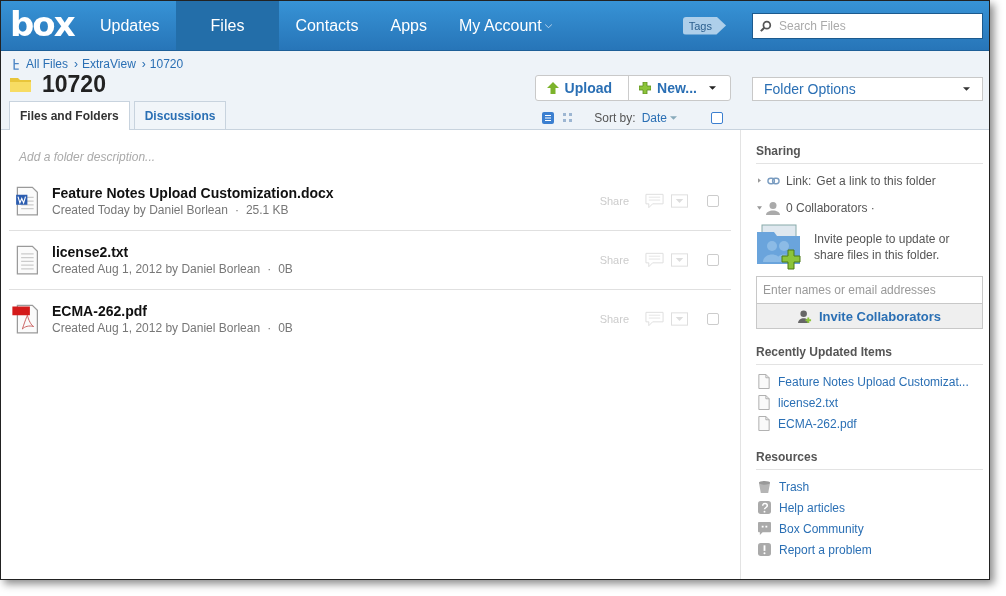 Image resolution: width=1006 pixels, height=596 pixels. Describe the element at coordinates (408, 25) in the screenshot. I see `nav-tab: Apps` at that location.